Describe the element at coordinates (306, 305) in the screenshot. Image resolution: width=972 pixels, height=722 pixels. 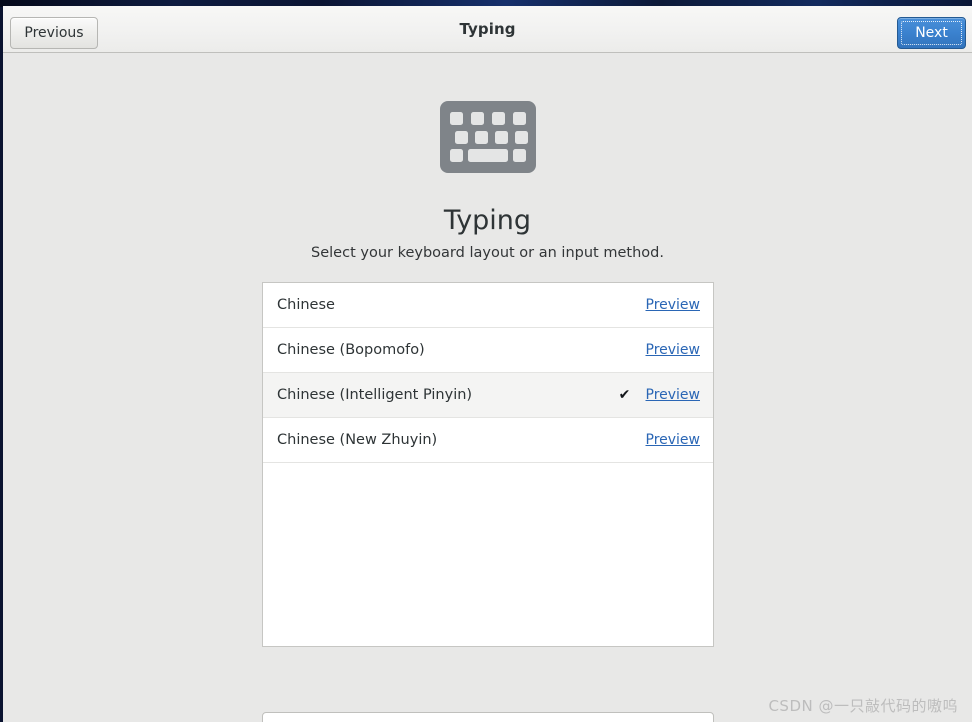
I see `list-item-label: Chinese` at that location.